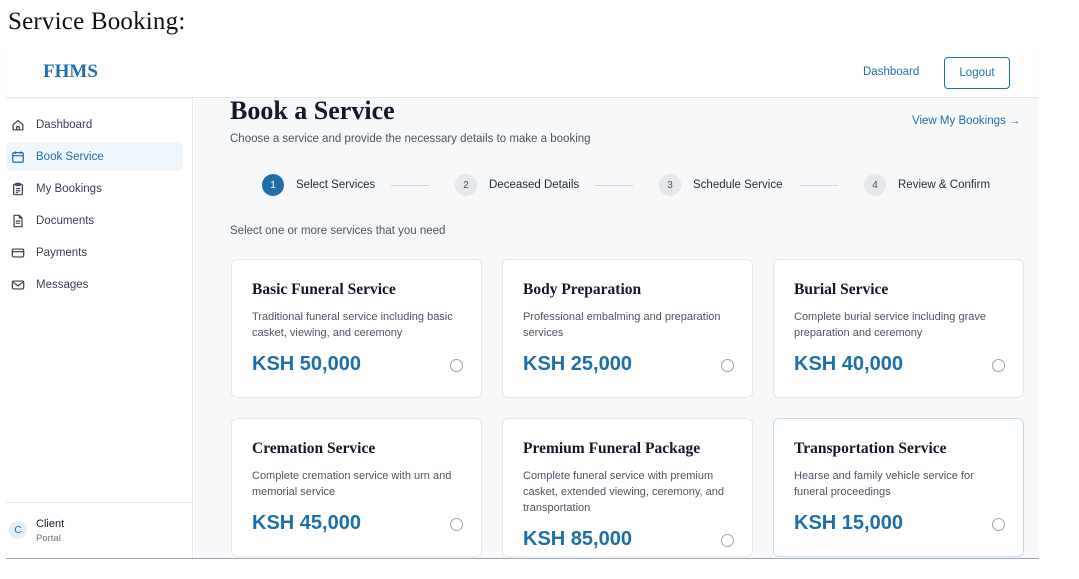 Image resolution: width=1079 pixels, height=579 pixels. Describe the element at coordinates (870, 448) in the screenshot. I see `service-title: Transportation Service` at that location.